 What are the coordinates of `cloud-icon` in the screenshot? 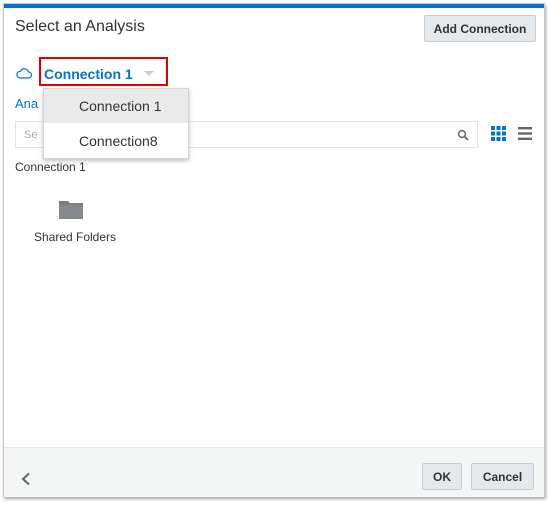 It's located at (24, 73).